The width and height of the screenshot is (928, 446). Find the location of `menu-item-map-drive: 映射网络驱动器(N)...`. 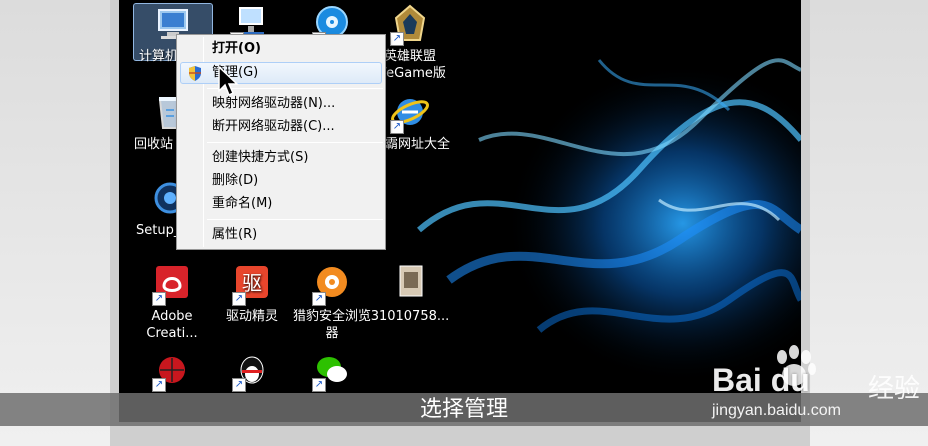

menu-item-map-drive: 映射网络驱动器(N)... is located at coordinates (281, 104).